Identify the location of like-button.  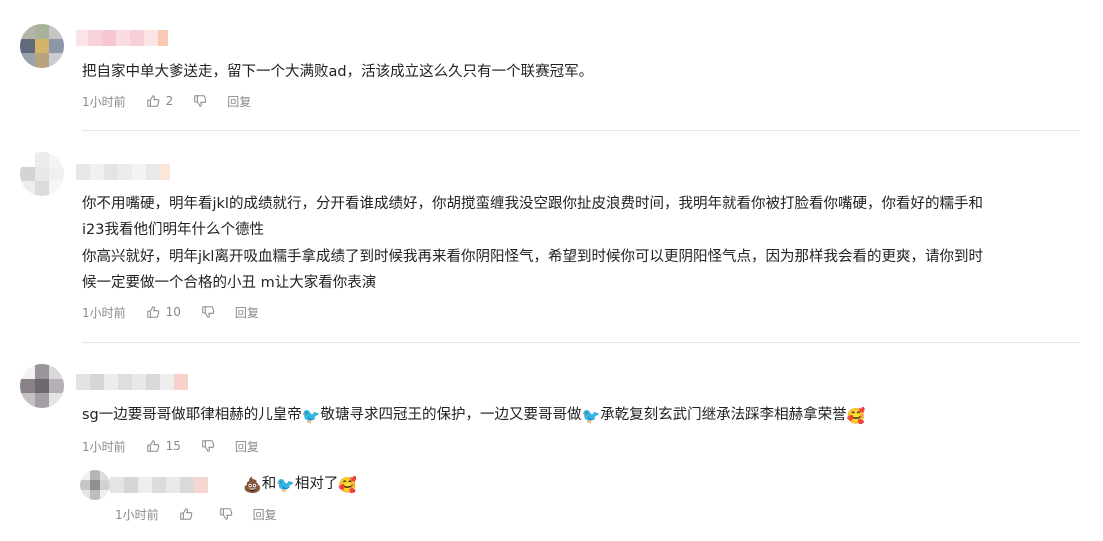
(189, 514).